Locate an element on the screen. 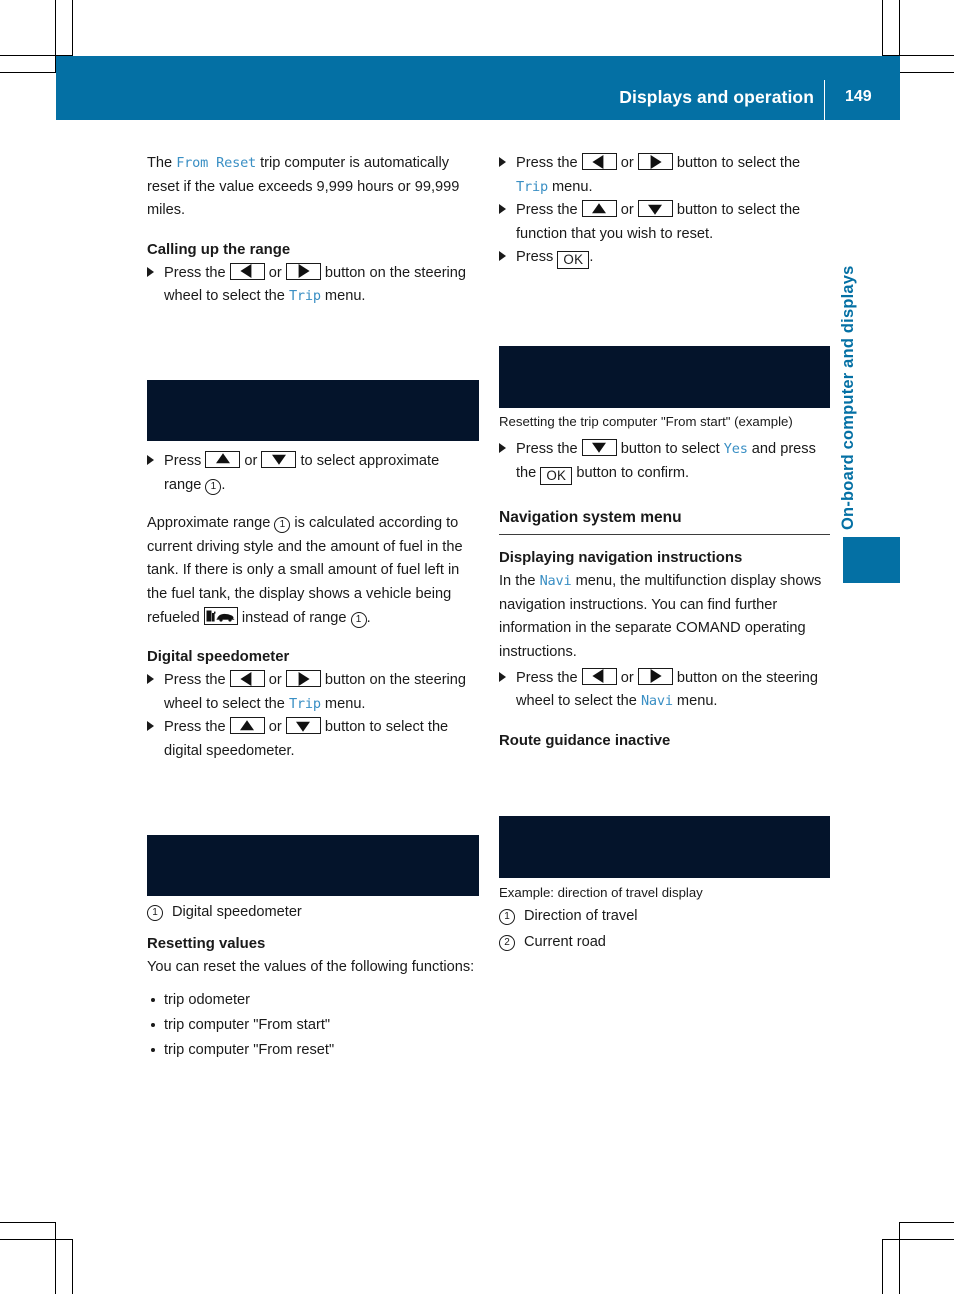 The width and height of the screenshot is (954, 1294). callout-number-2: 2 is located at coordinates (507, 942).